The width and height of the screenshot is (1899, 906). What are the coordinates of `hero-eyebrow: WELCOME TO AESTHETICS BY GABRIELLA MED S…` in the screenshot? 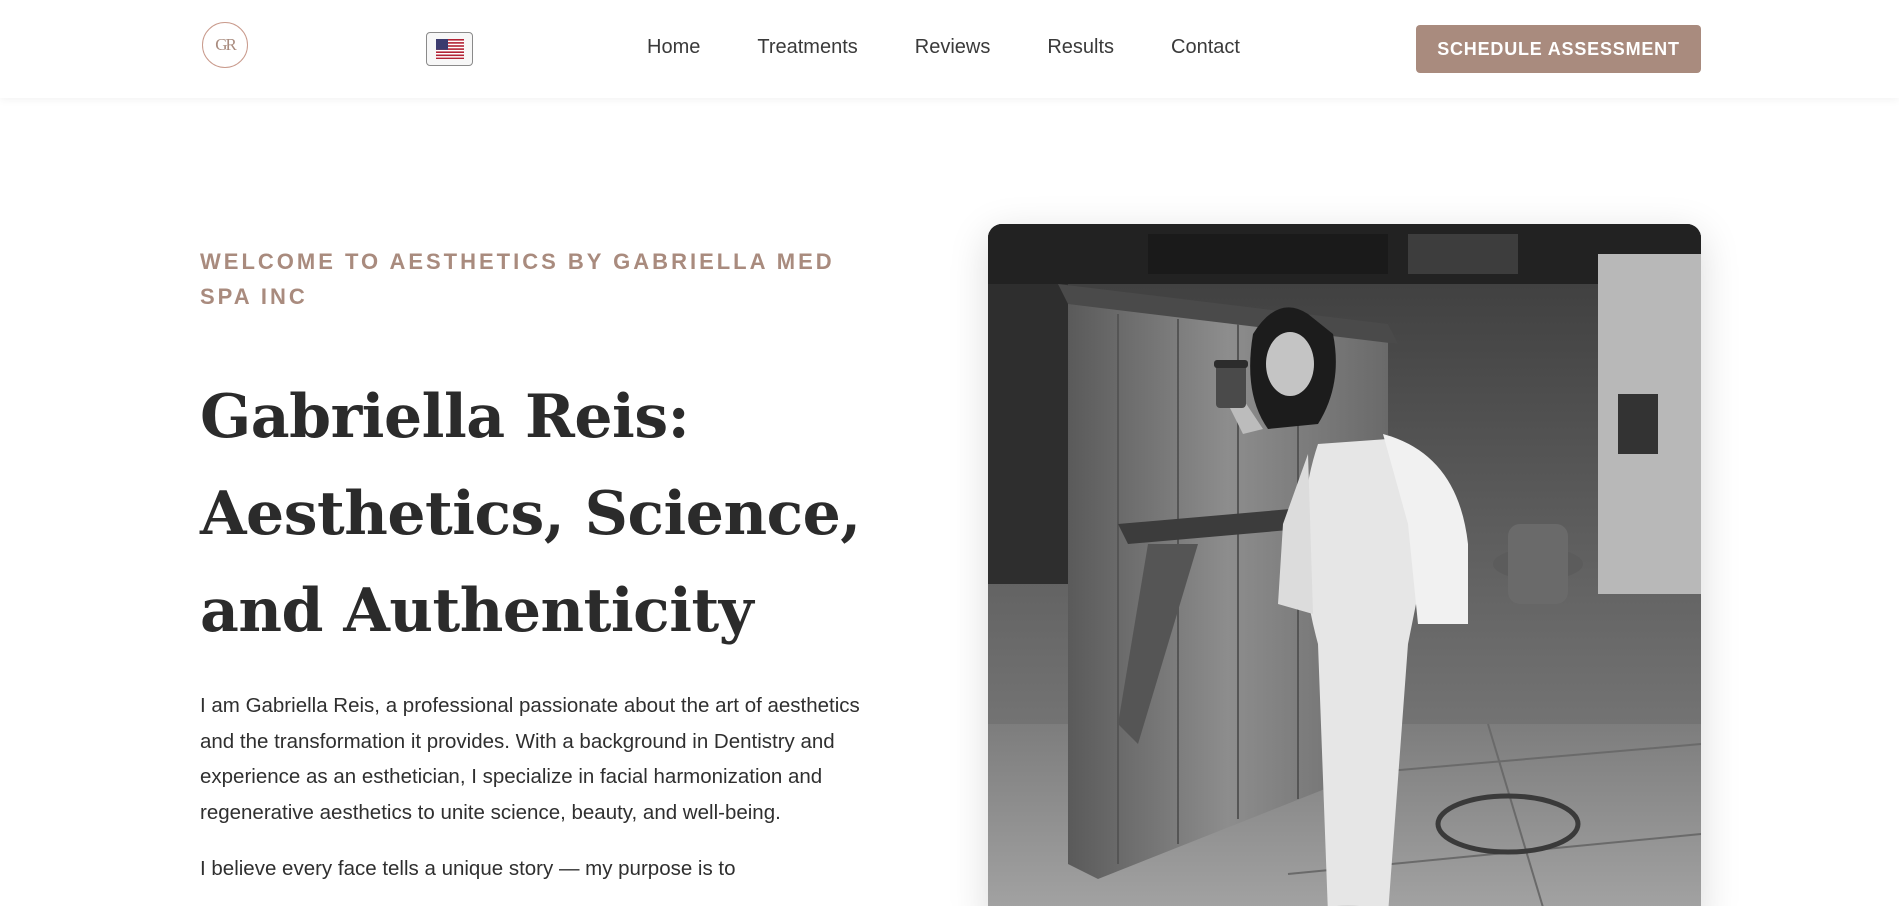 It's located at (517, 279).